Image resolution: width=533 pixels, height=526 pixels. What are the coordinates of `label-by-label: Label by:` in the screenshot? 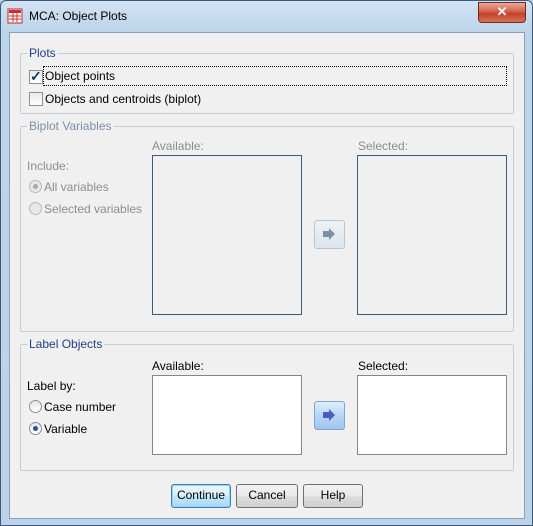 It's located at (51, 386).